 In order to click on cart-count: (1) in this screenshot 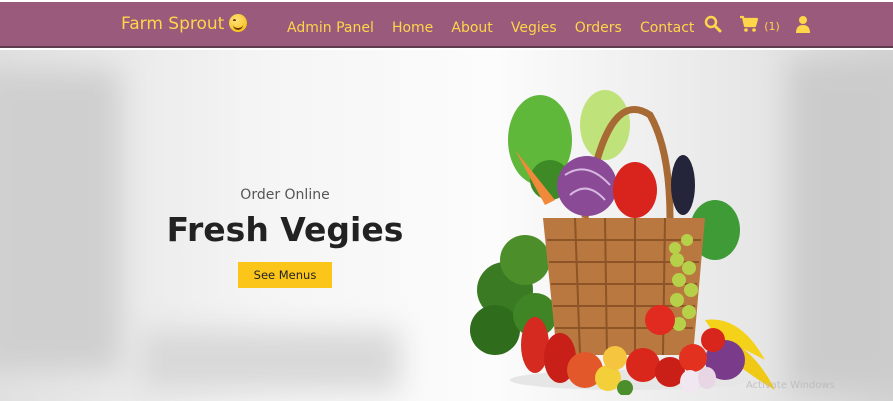, I will do `click(772, 26)`.